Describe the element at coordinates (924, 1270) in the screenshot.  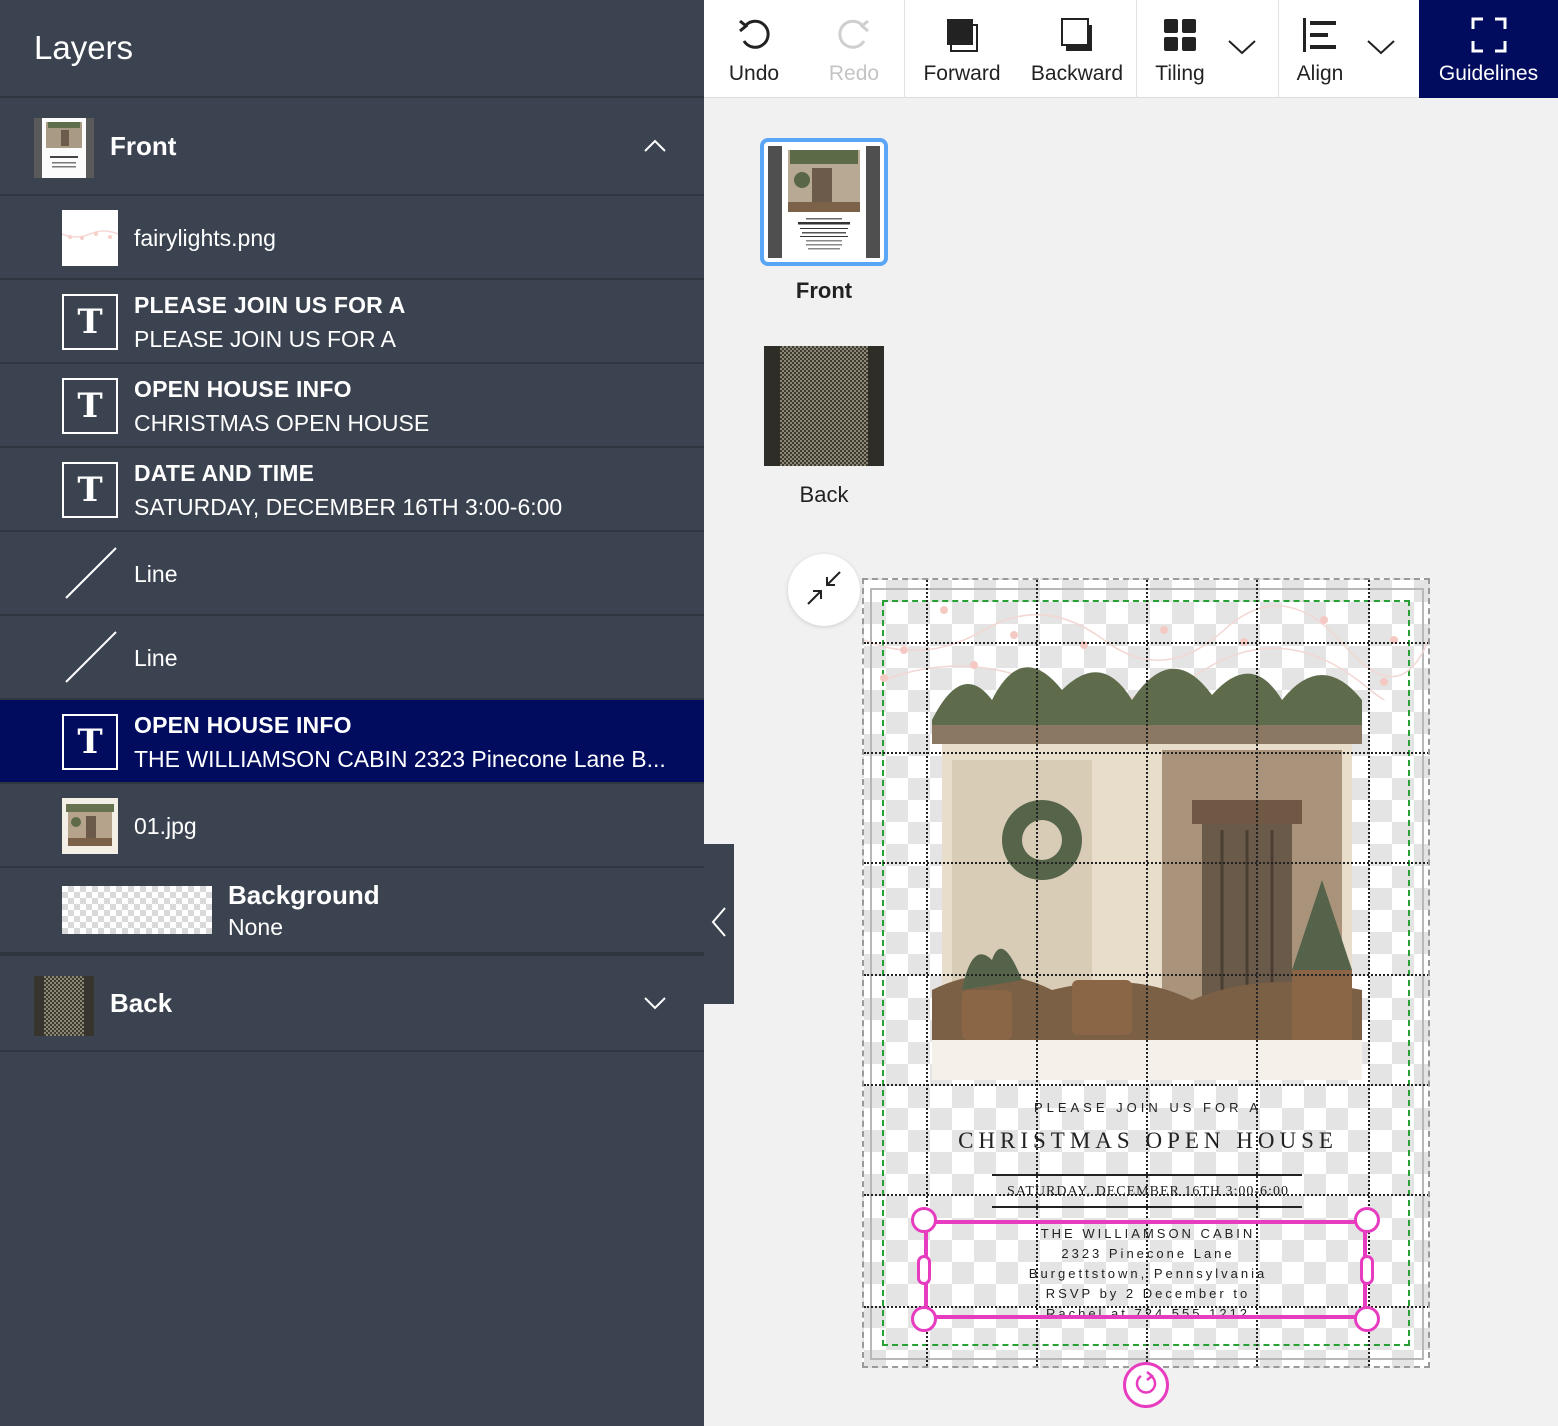
I see `resize-handle-left` at that location.